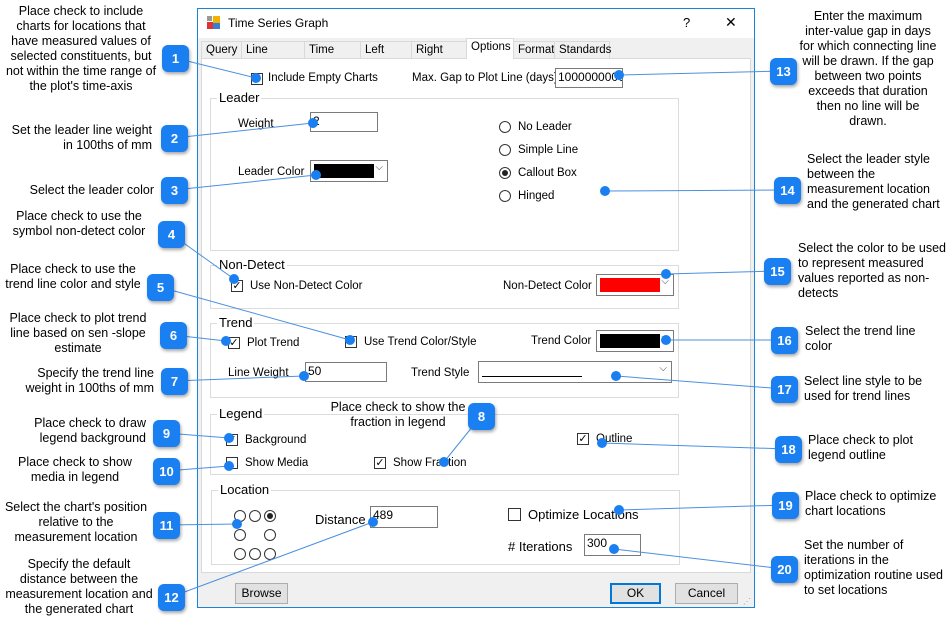  Describe the element at coordinates (439, 57) in the screenshot. I see `tab-right-axis: Right Axis` at that location.